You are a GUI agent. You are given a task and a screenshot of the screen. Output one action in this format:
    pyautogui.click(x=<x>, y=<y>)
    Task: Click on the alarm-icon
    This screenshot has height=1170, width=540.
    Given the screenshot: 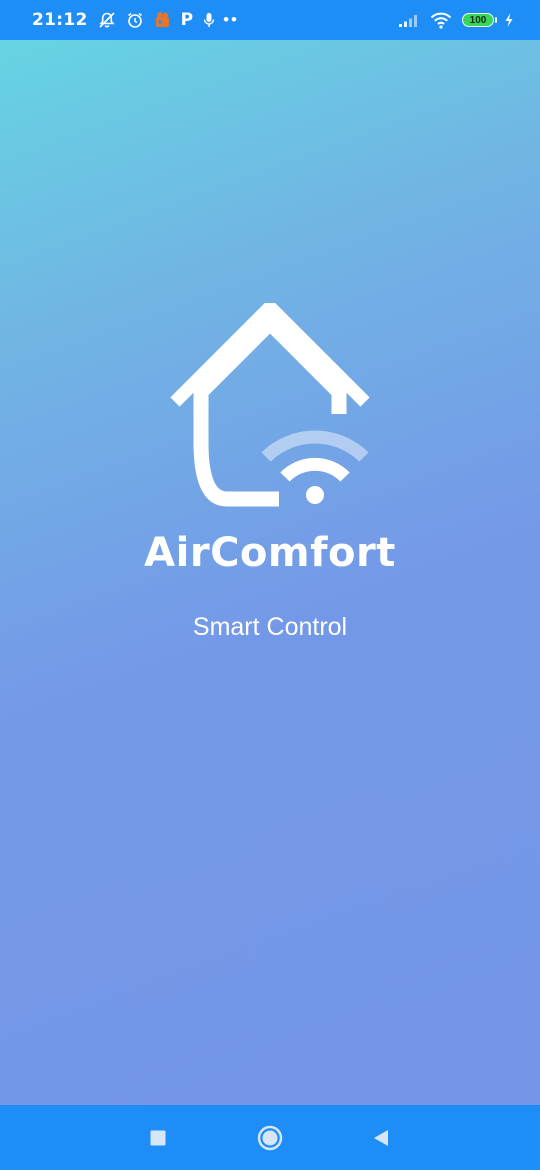 What is the action you would take?
    pyautogui.click(x=135, y=20)
    